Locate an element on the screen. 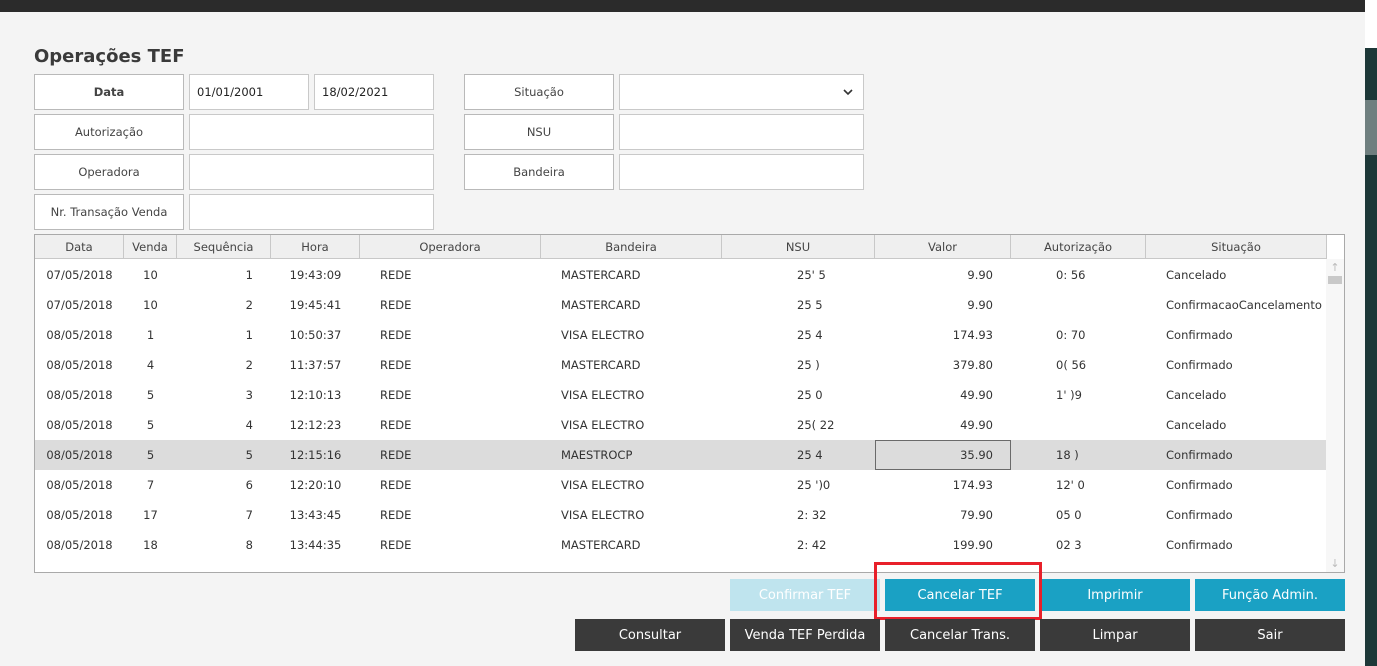 Image resolution: width=1377 pixels, height=666 pixels. cell-valor: 79.90 is located at coordinates (943, 515).